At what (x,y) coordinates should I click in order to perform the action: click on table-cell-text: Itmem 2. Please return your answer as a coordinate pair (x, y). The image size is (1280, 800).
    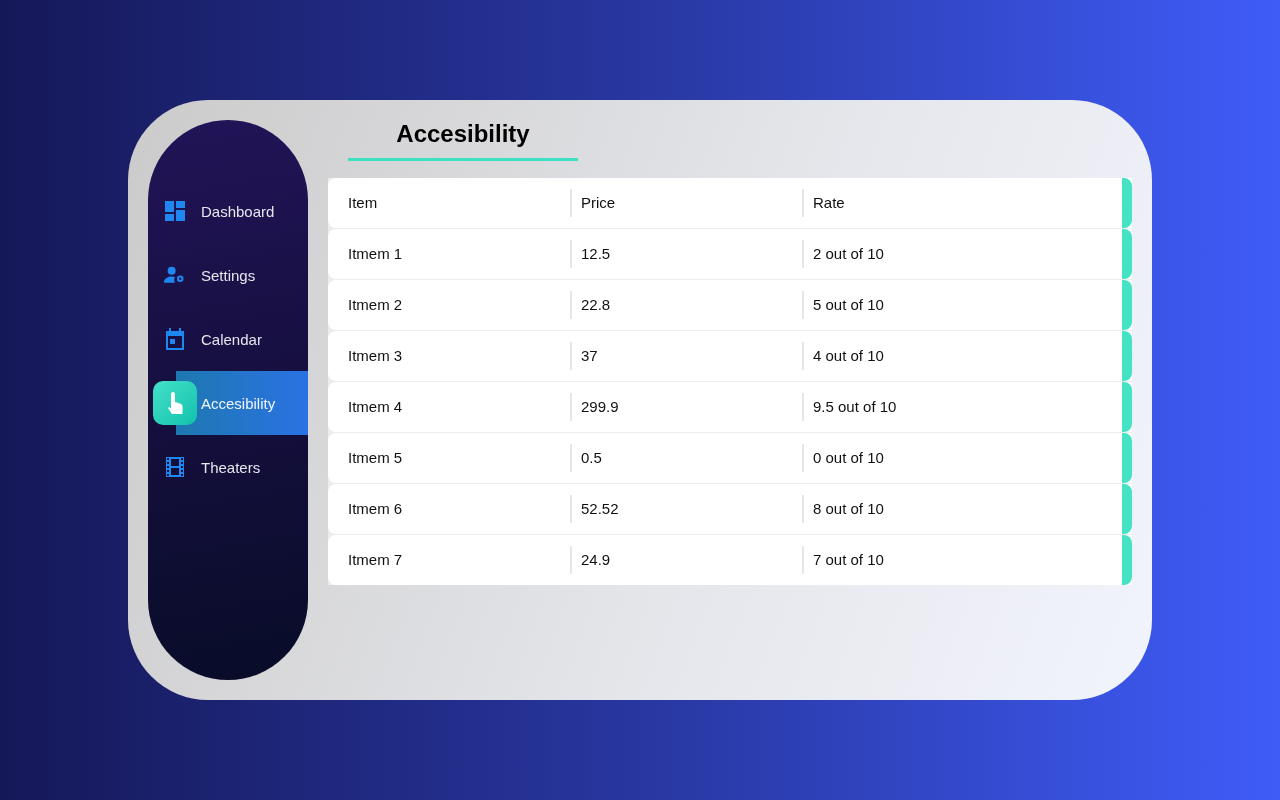
    Looking at the image, I should click on (375, 305).